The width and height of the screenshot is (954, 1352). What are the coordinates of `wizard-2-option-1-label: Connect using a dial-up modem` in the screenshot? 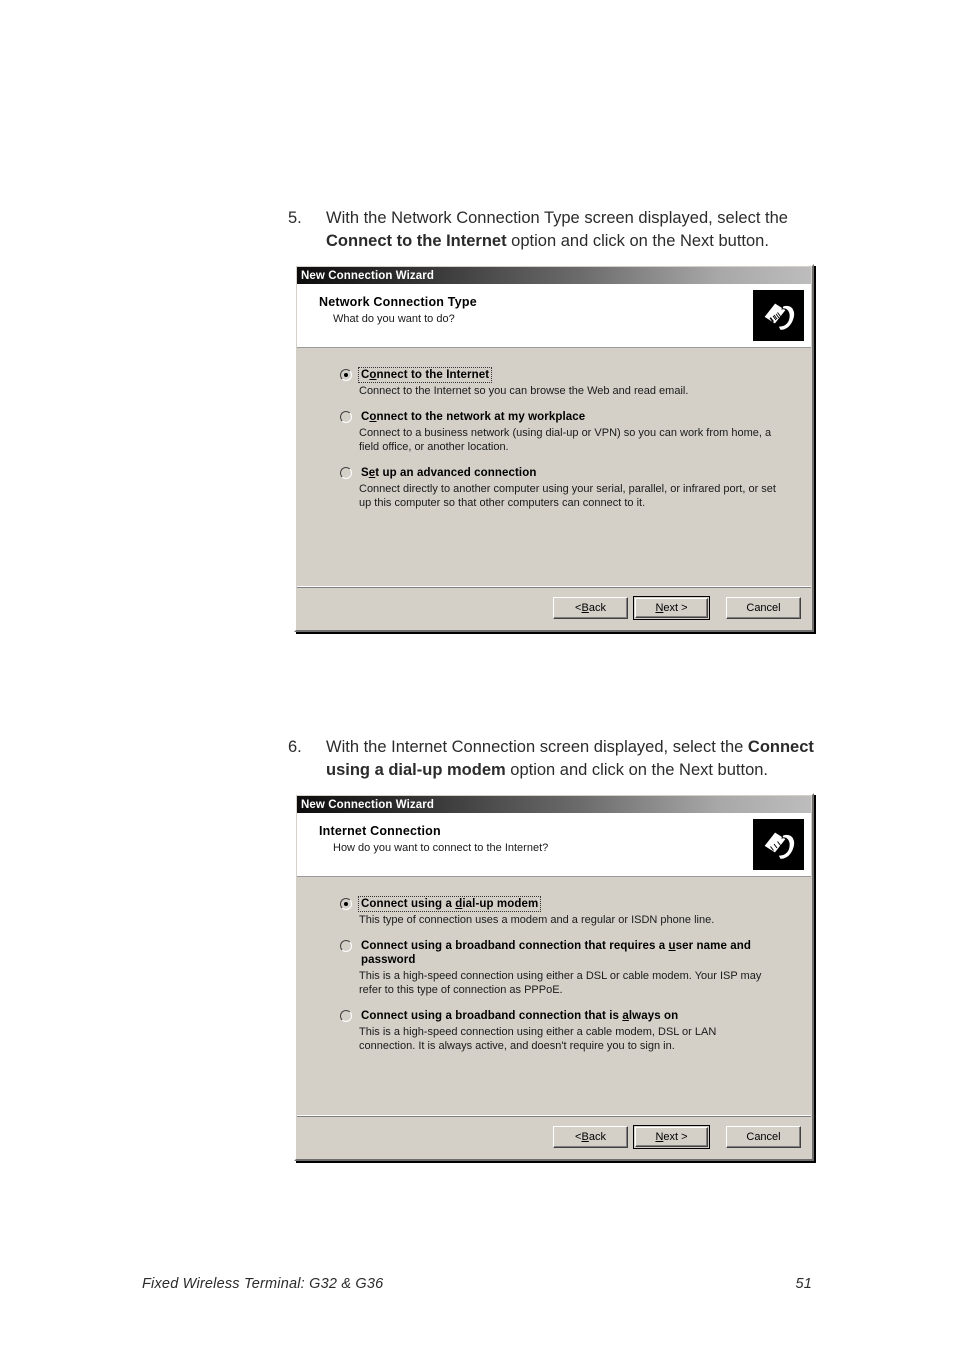 It's located at (449, 904).